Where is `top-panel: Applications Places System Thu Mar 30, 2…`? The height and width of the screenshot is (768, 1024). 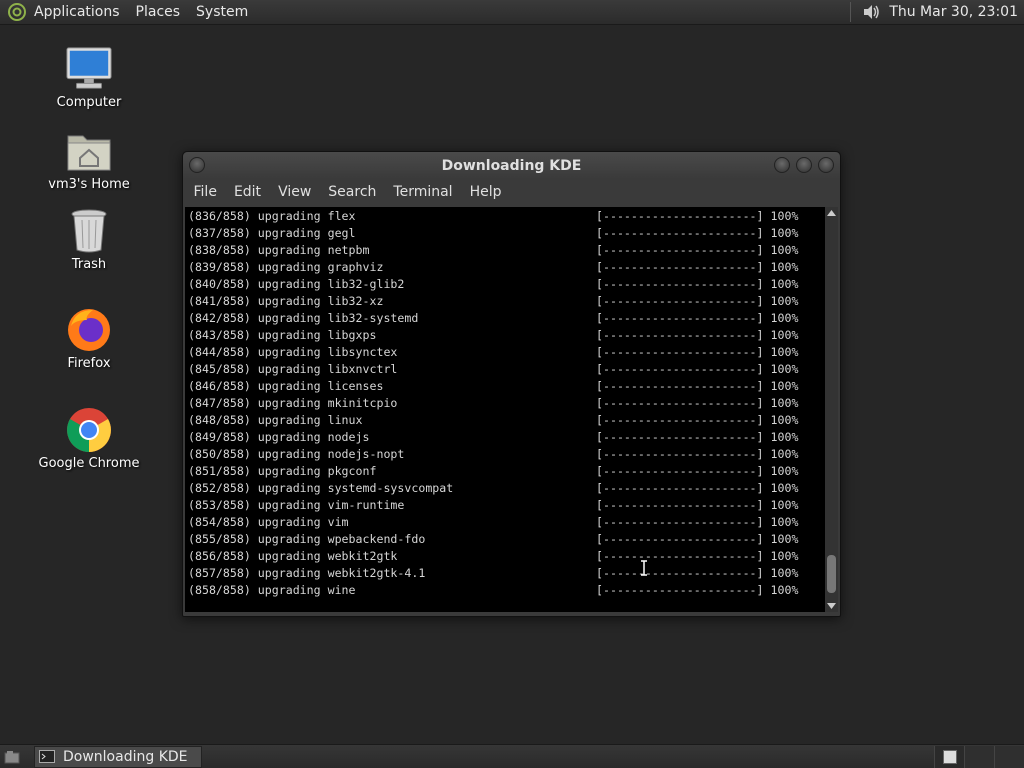 top-panel: Applications Places System Thu Mar 30, 2… is located at coordinates (512, 12).